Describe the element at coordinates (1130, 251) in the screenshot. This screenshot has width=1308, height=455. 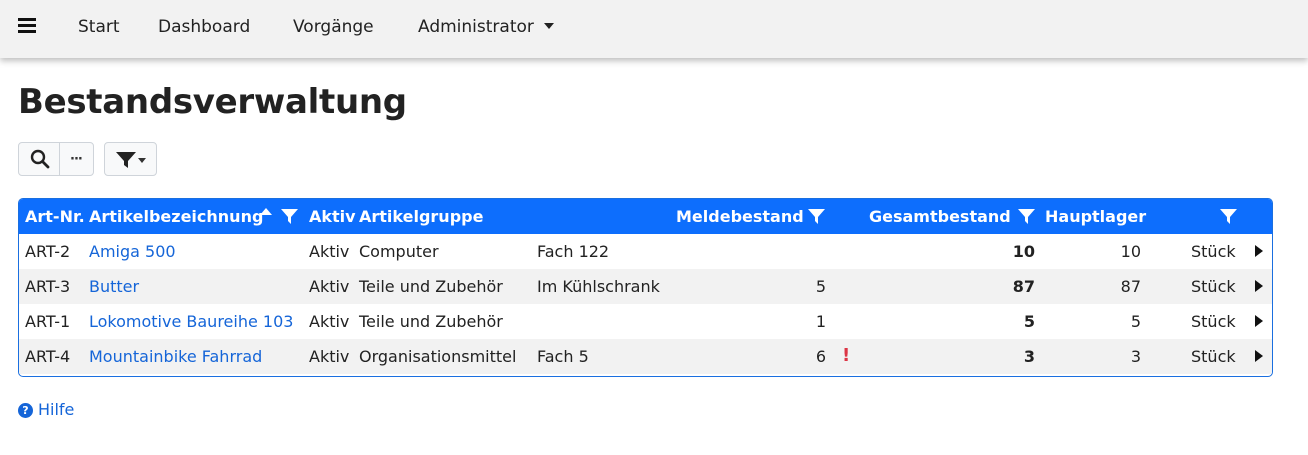
I see `cell-hauptlager: 10` at that location.